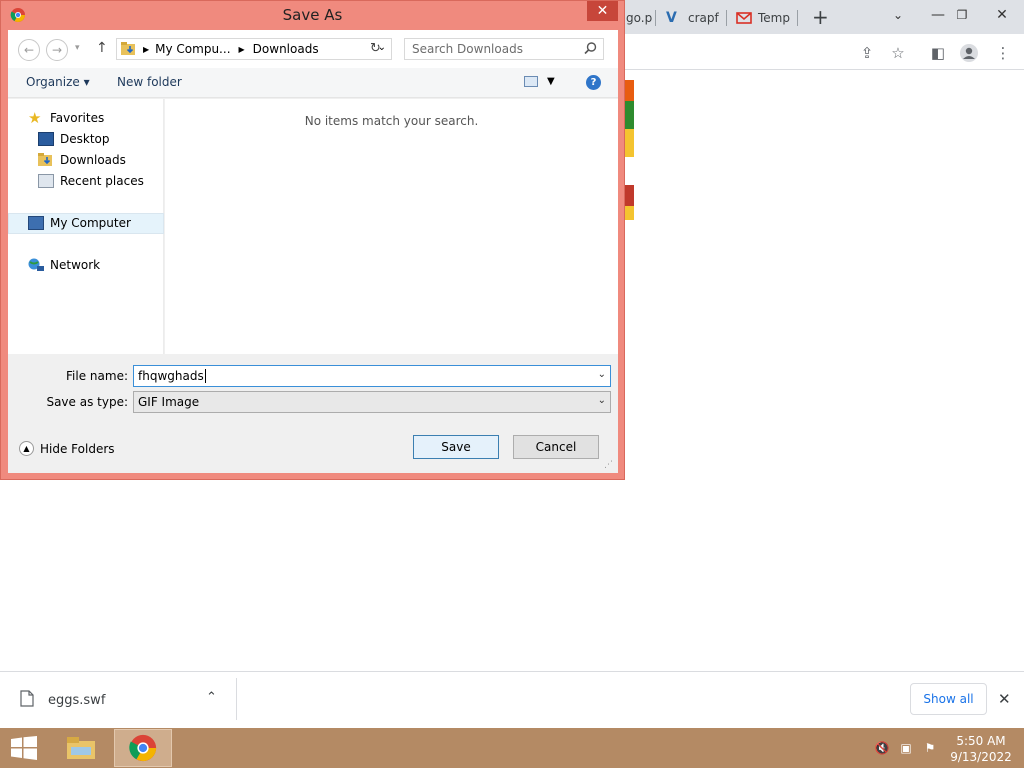  What do you see at coordinates (590, 50) in the screenshot?
I see `search-icon` at bounding box center [590, 50].